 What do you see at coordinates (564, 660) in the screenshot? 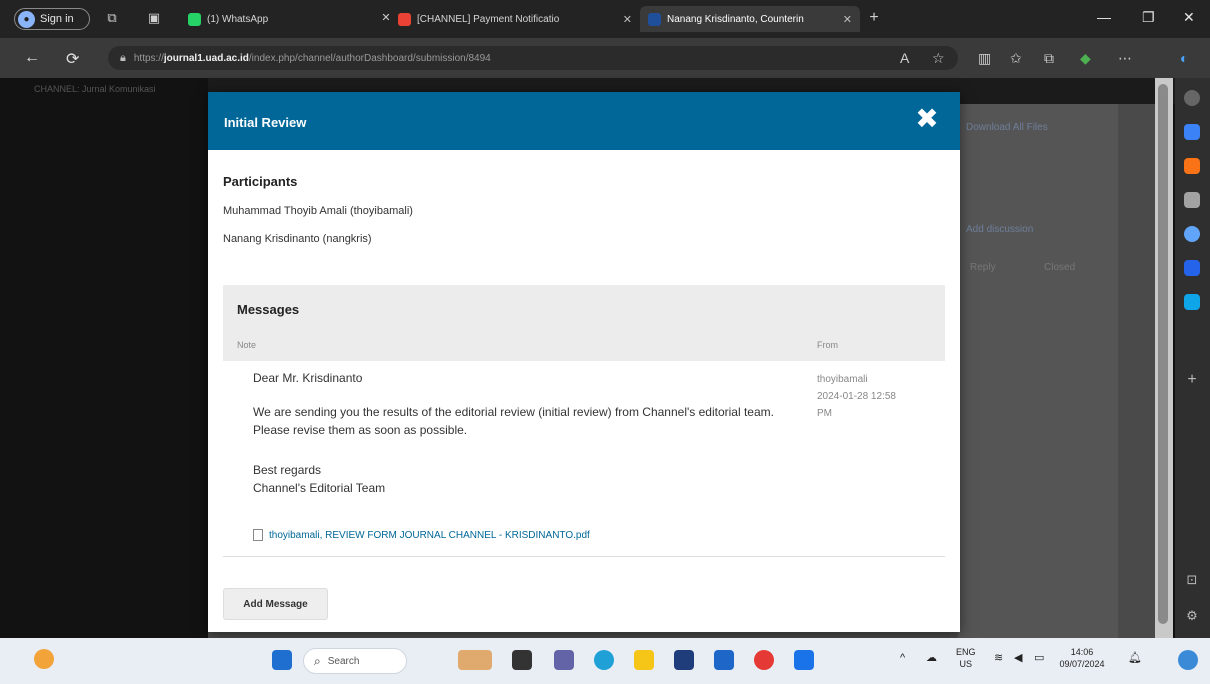
I see `teams-icon` at bounding box center [564, 660].